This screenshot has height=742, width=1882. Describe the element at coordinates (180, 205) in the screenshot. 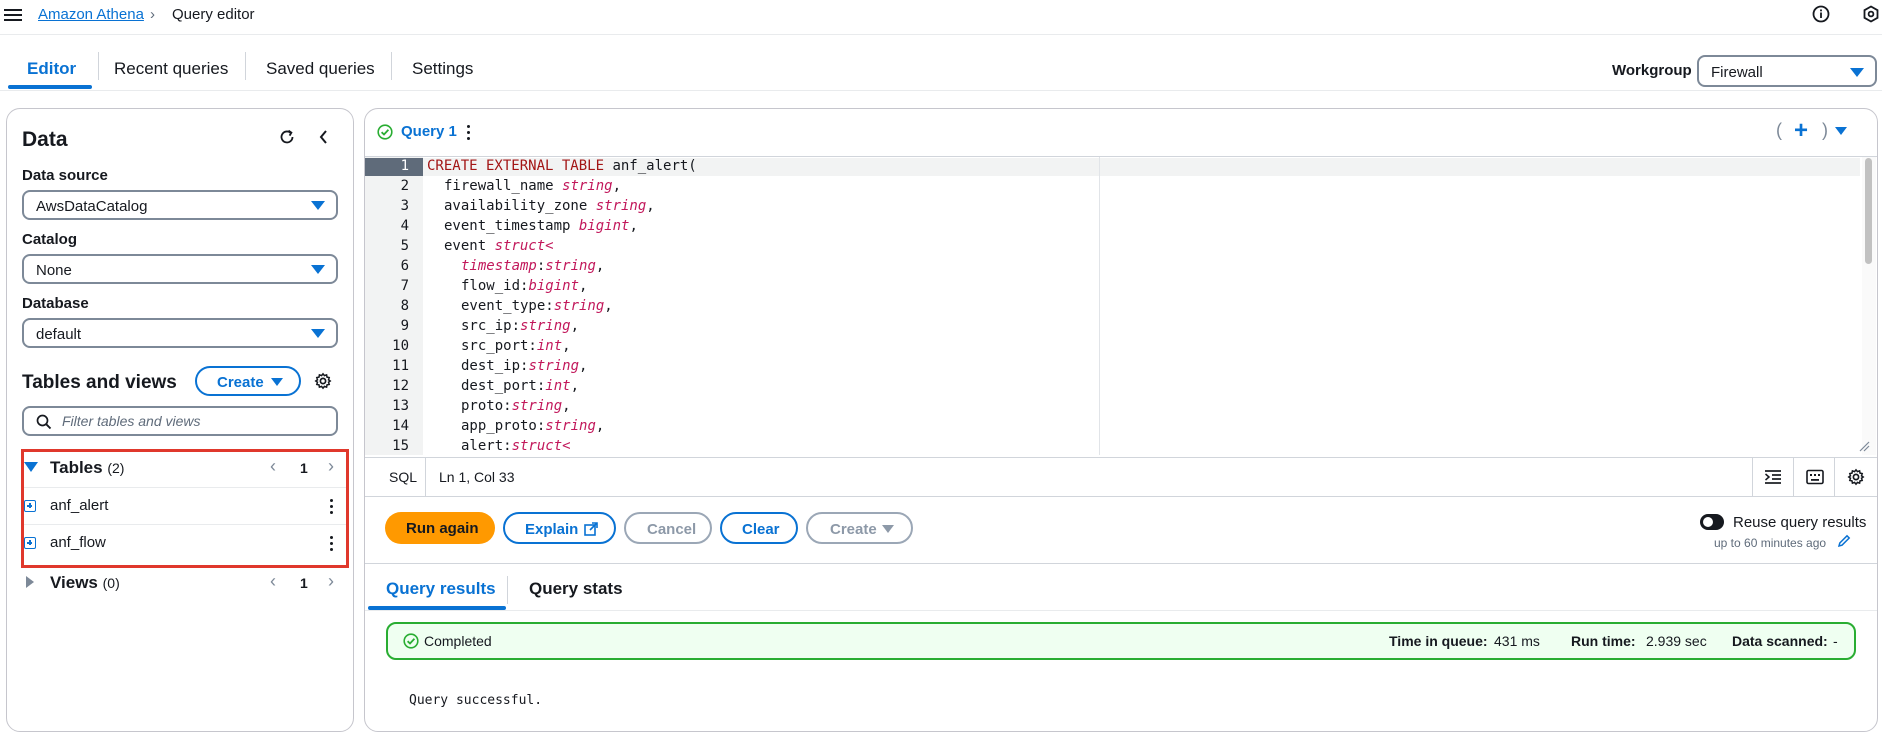

I see `data-source-select: AwsDataCatalog` at that location.